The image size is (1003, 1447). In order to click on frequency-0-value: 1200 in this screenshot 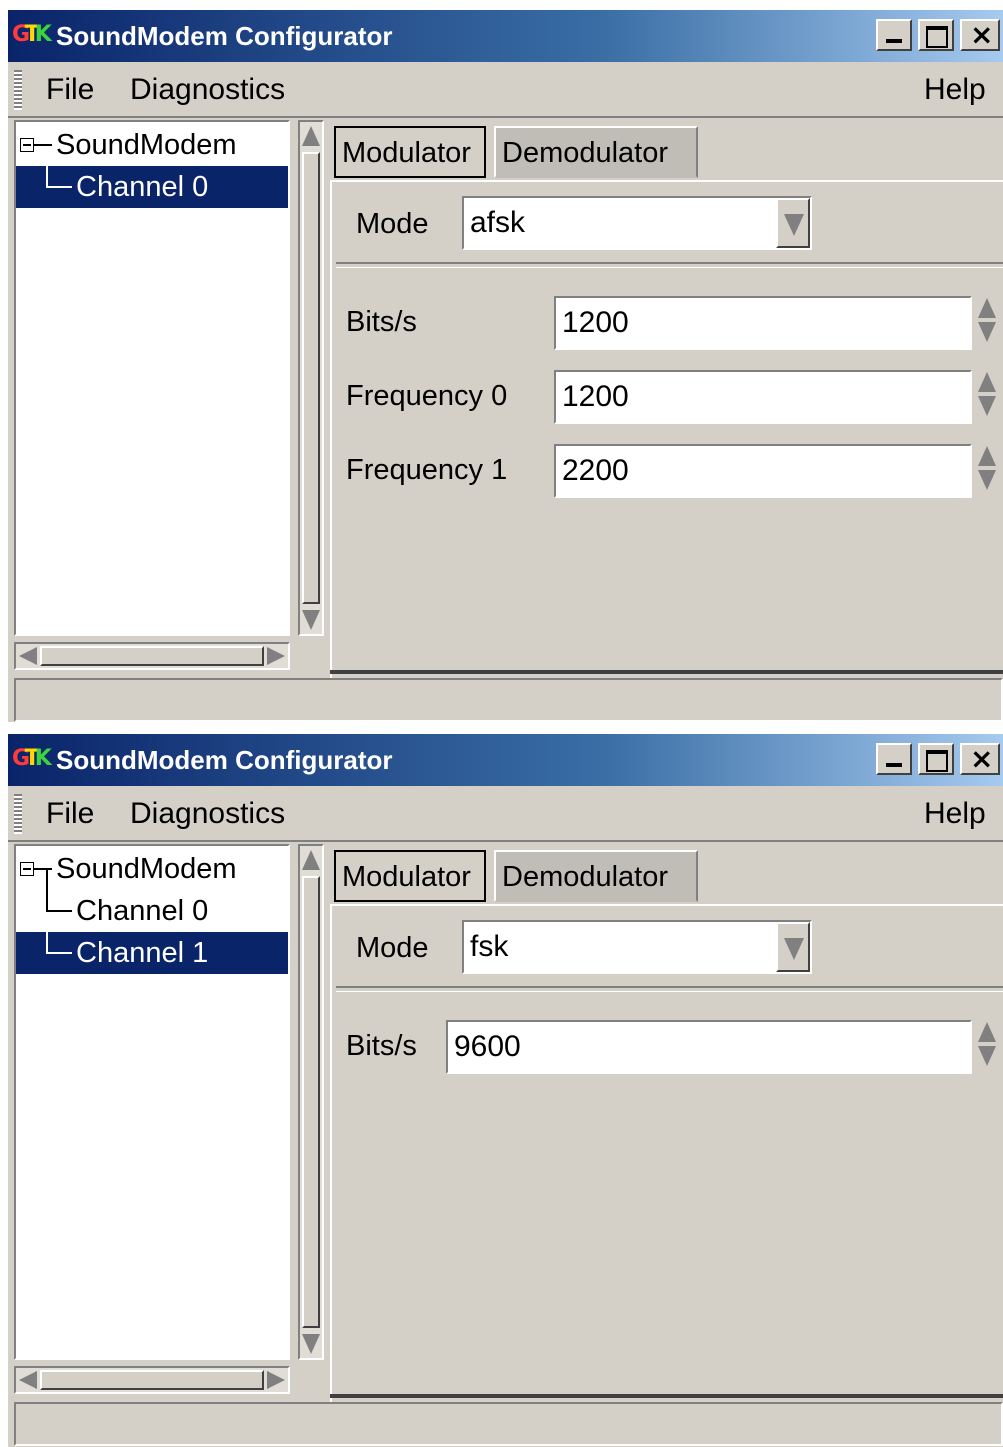, I will do `click(595, 396)`.